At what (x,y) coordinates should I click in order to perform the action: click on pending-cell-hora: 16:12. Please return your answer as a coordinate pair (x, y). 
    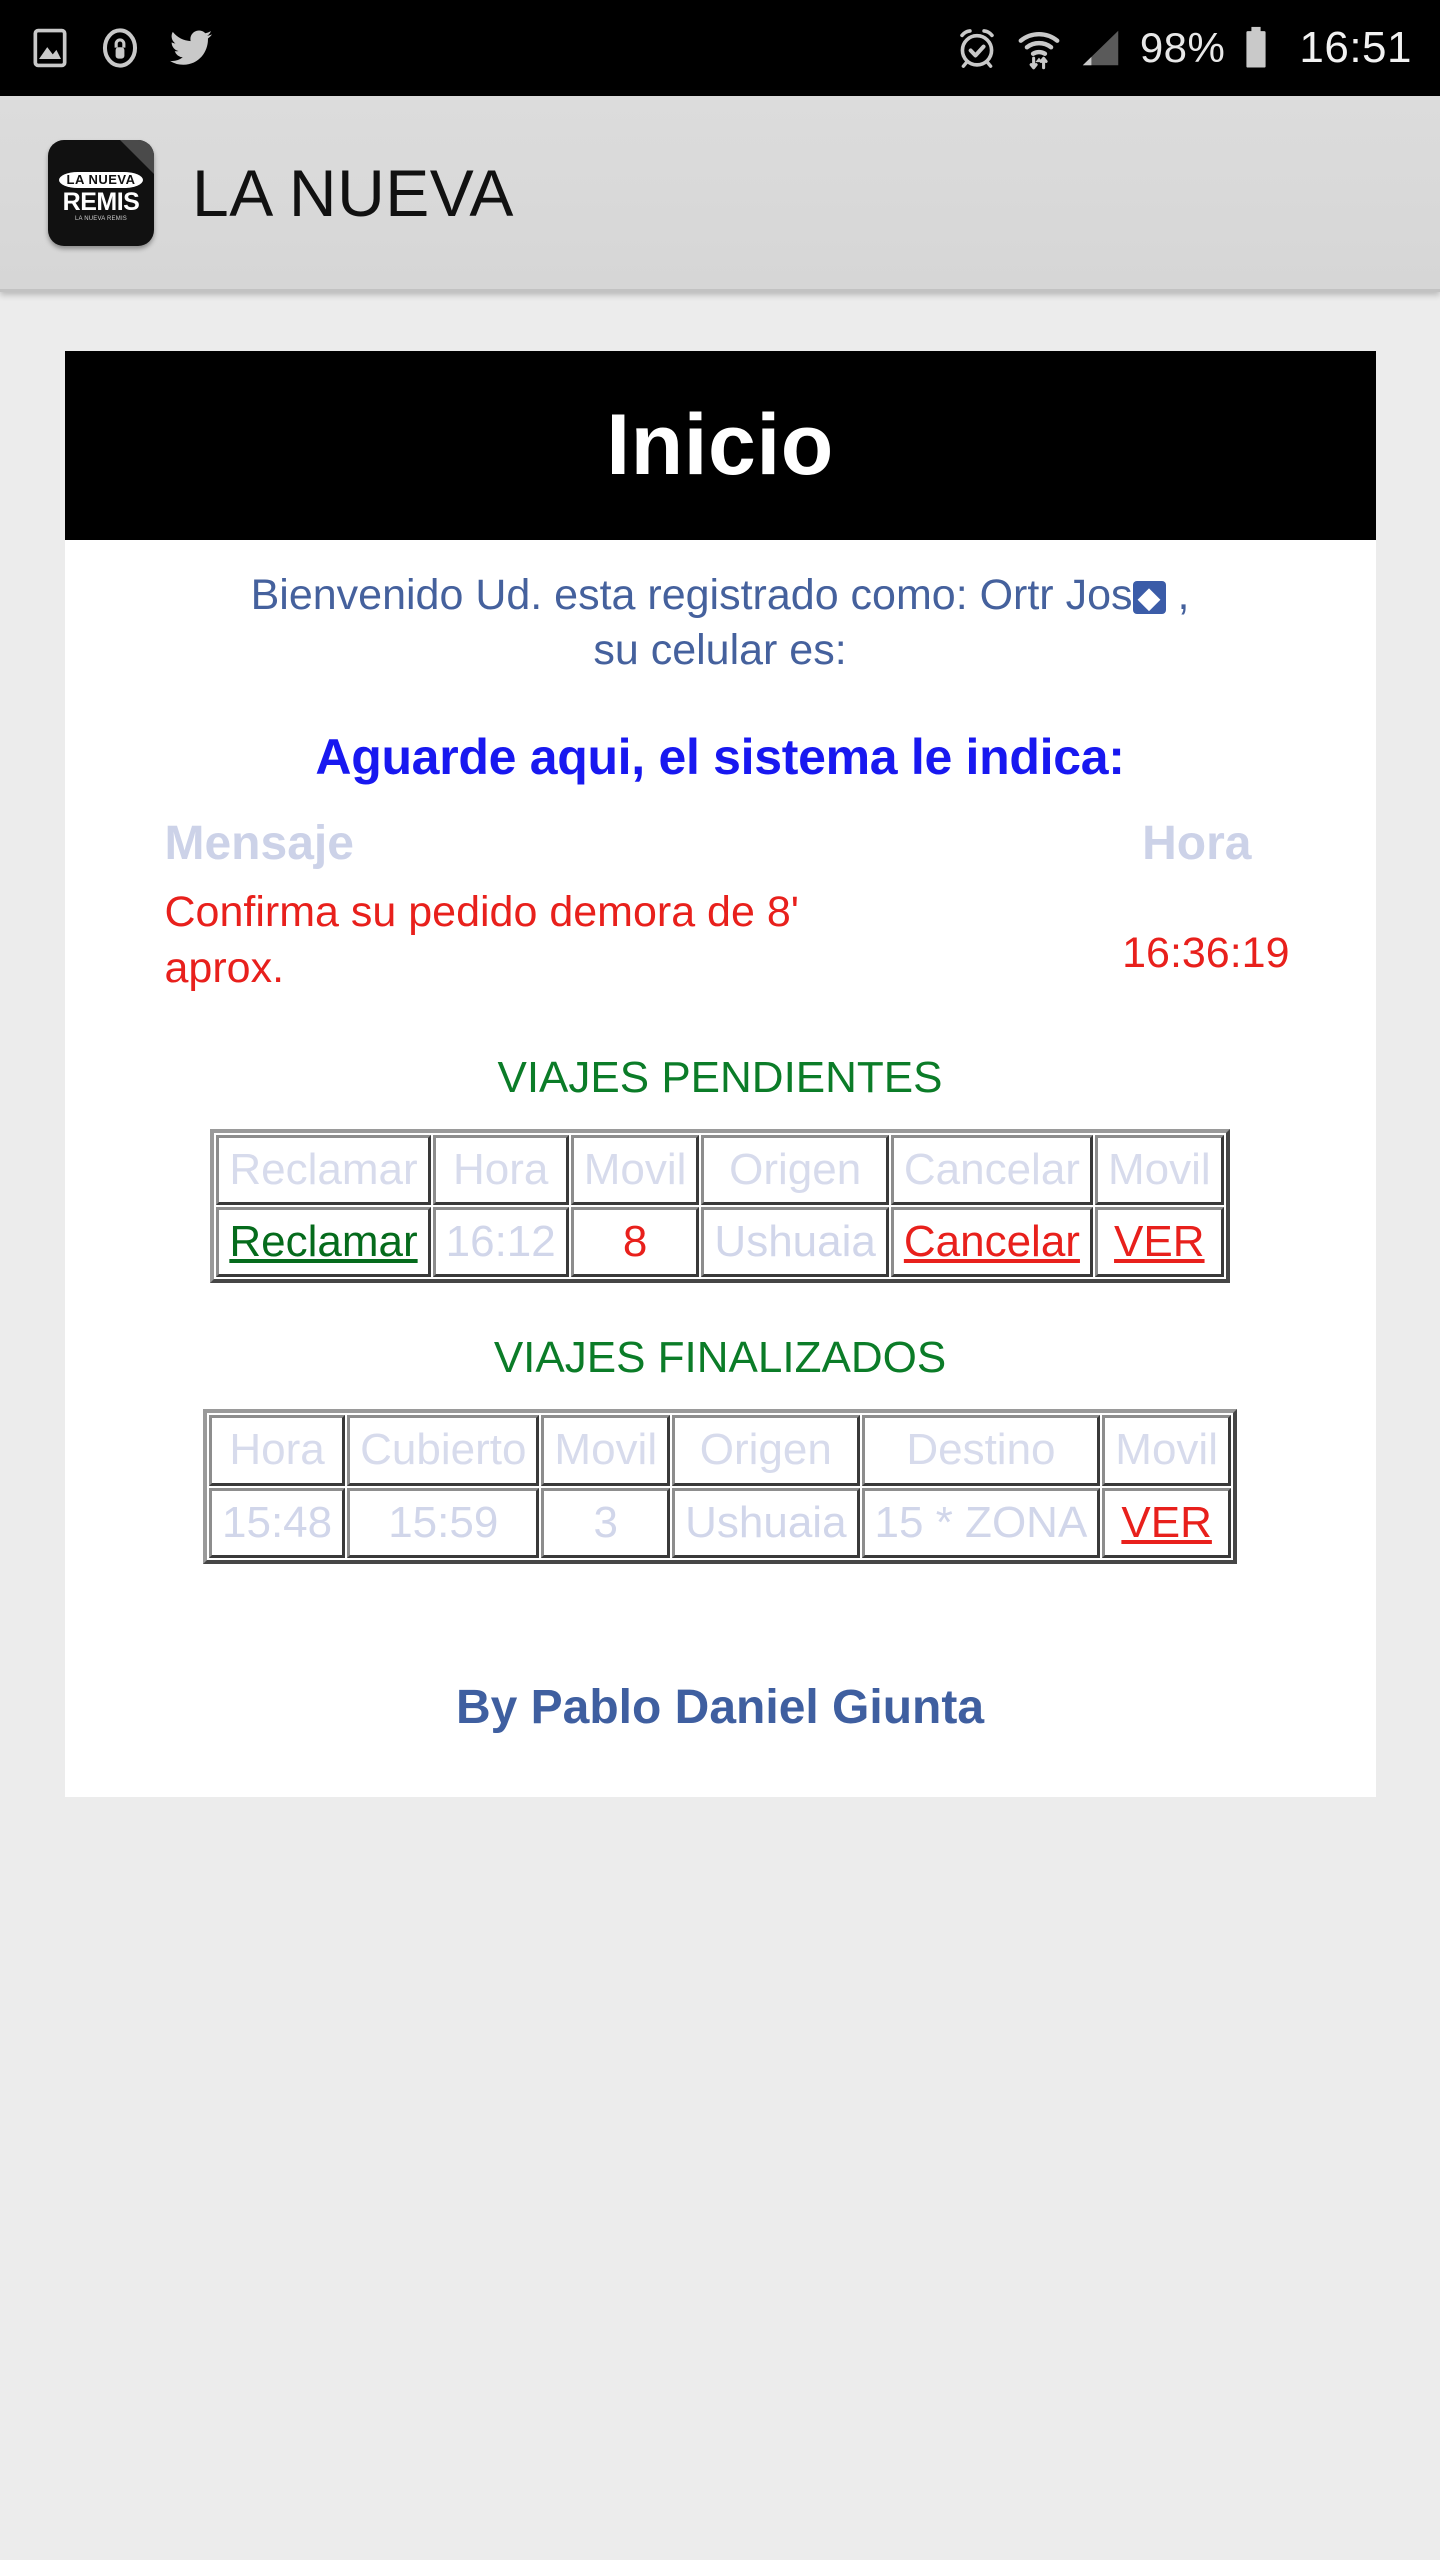
    Looking at the image, I should click on (500, 1242).